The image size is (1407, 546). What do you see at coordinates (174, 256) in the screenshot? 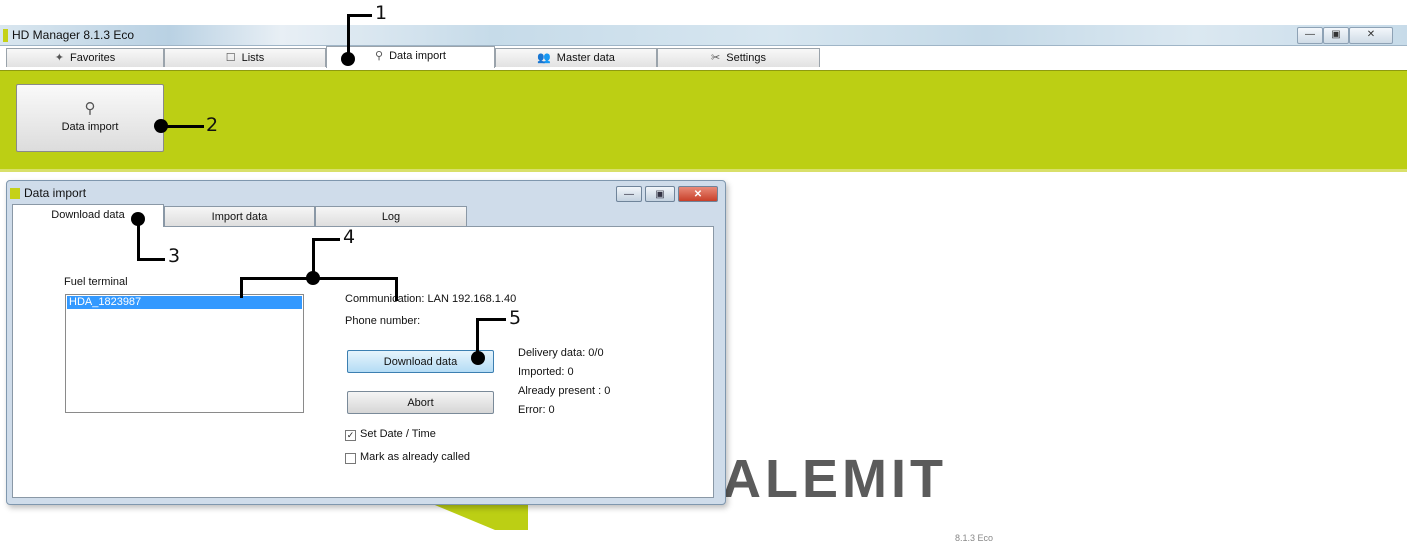
I see `callout-number: 3` at bounding box center [174, 256].